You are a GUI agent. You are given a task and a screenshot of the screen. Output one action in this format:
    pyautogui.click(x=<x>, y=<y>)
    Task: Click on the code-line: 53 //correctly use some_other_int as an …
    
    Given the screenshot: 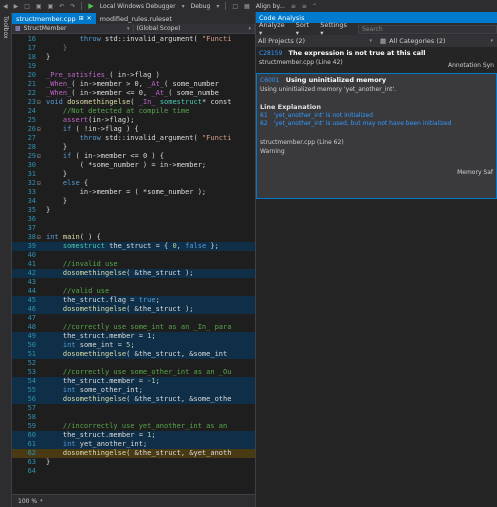 What is the action you would take?
    pyautogui.click(x=133, y=372)
    